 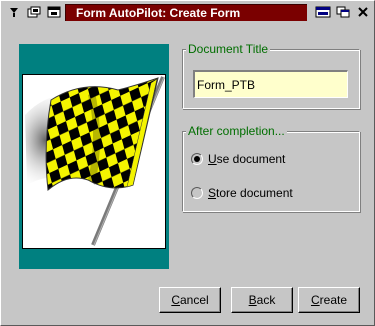 I want to click on title-banner: Form AutoPilot: Create Form, so click(x=186, y=12).